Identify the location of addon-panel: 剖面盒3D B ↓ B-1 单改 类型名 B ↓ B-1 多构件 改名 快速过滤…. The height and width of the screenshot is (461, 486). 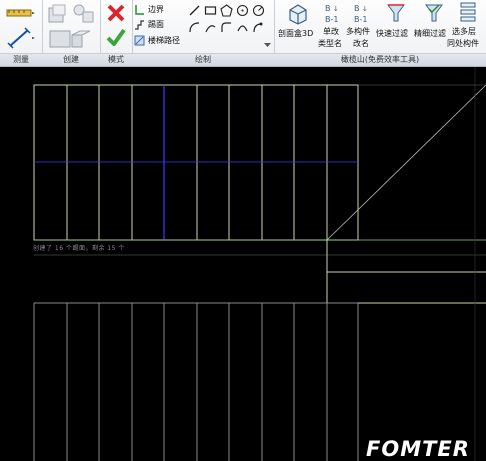
(380, 33).